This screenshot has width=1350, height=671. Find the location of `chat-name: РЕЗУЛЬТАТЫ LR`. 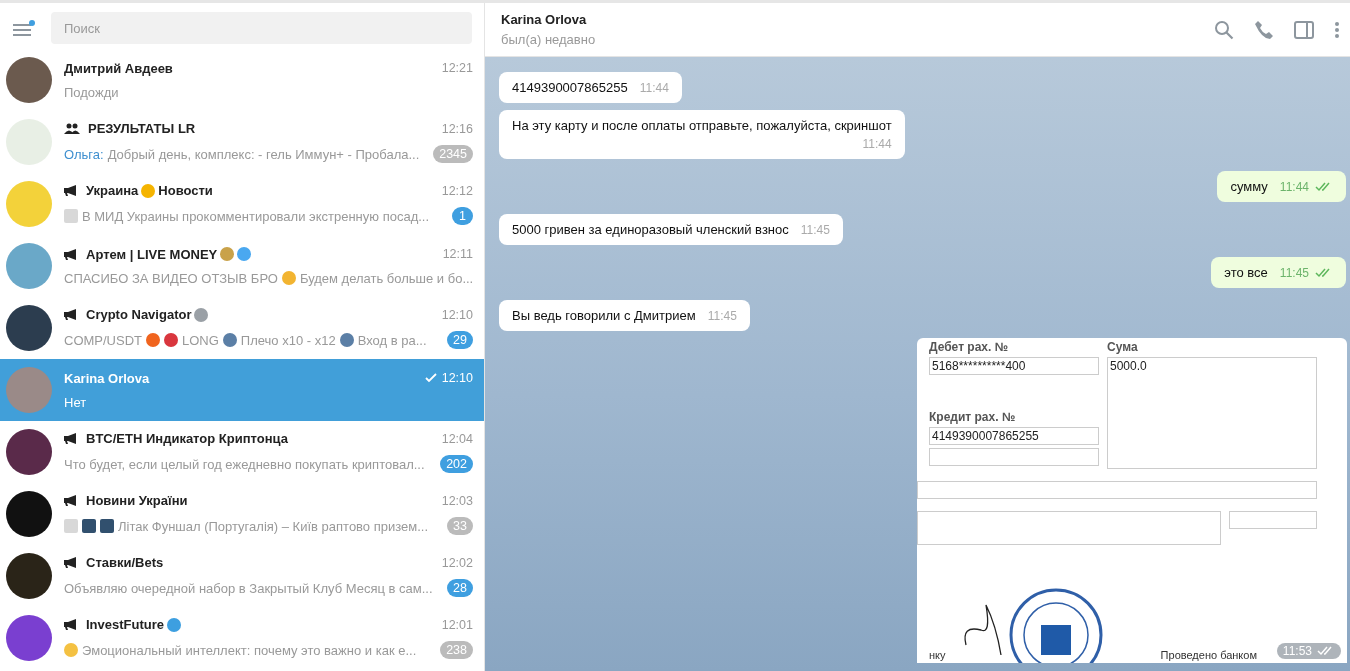

chat-name: РЕЗУЛЬТАТЫ LR is located at coordinates (142, 128).